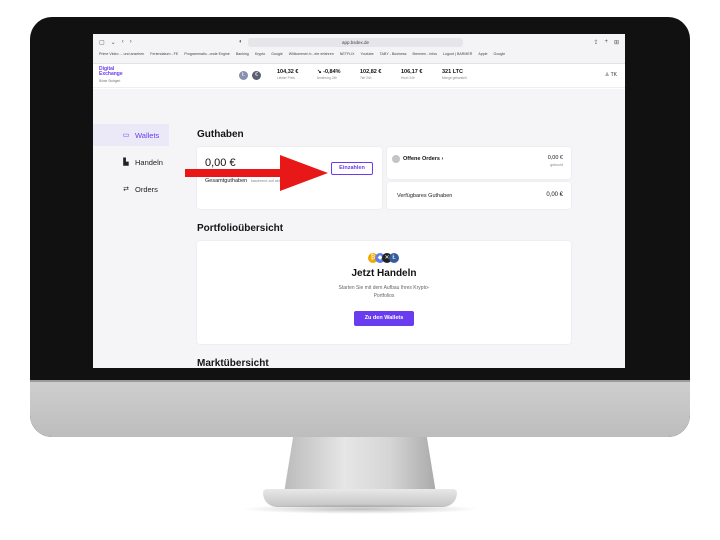 The height and width of the screenshot is (540, 720). I want to click on monitor-chin, so click(360, 408).